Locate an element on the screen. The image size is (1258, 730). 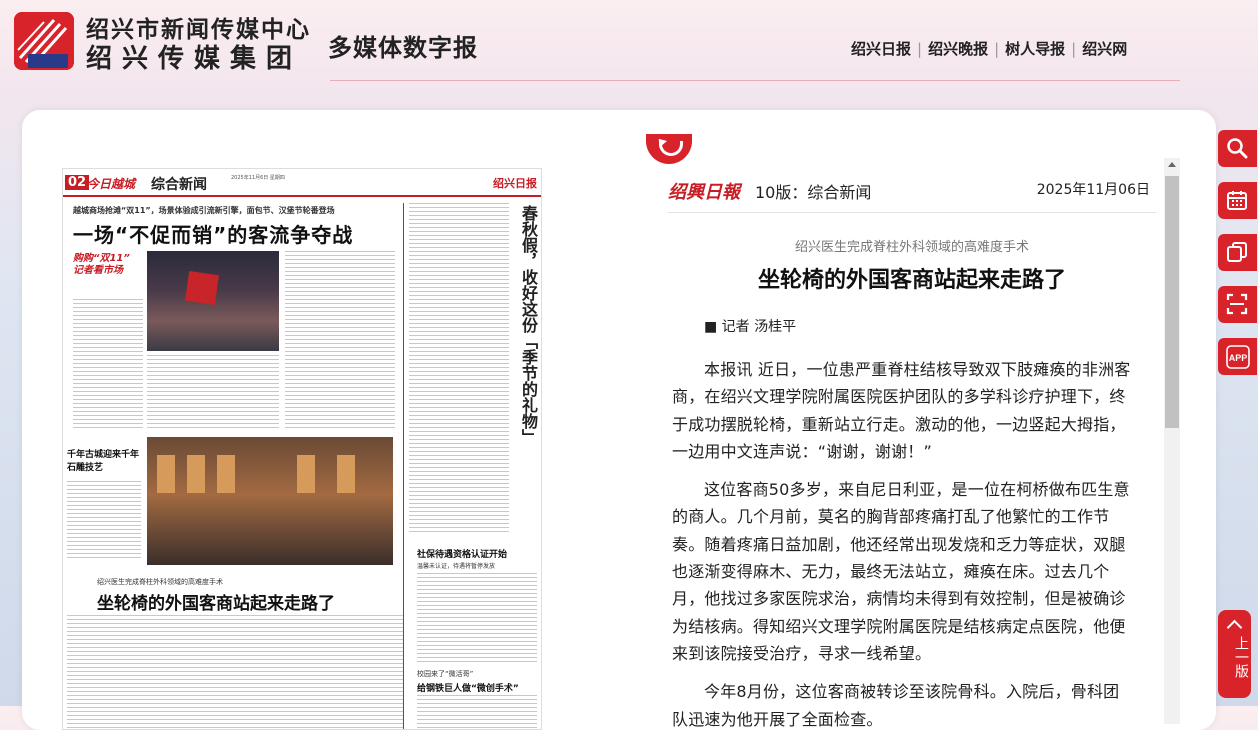
stone-carving-photo is located at coordinates (270, 501).